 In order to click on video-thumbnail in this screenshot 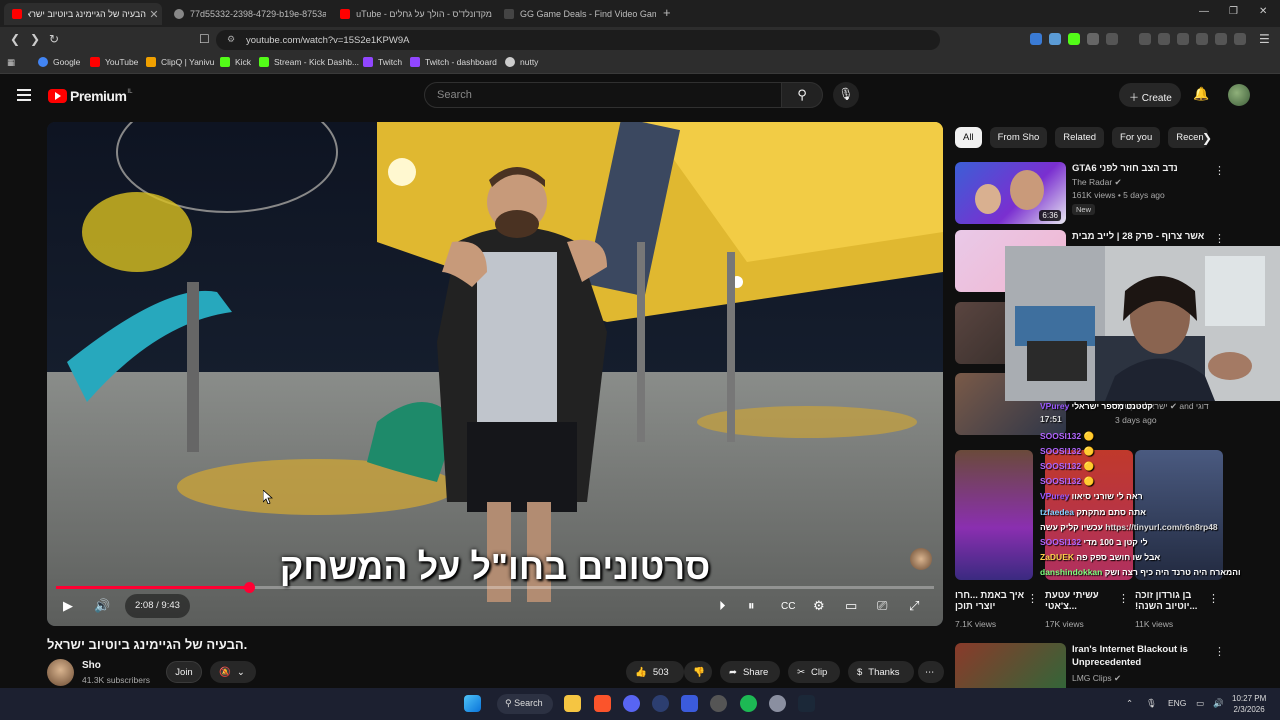, I will do `click(1010, 665)`.